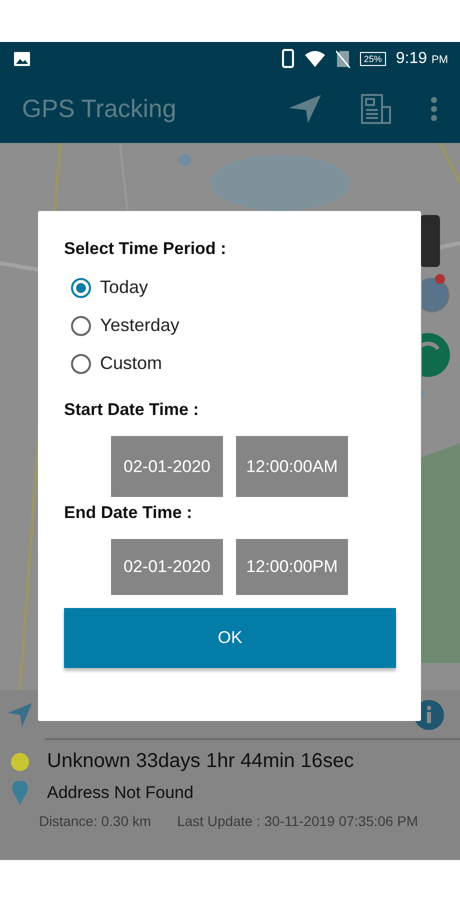 The image size is (460, 900). I want to click on dialog-title: Select Time Period :, so click(146, 249).